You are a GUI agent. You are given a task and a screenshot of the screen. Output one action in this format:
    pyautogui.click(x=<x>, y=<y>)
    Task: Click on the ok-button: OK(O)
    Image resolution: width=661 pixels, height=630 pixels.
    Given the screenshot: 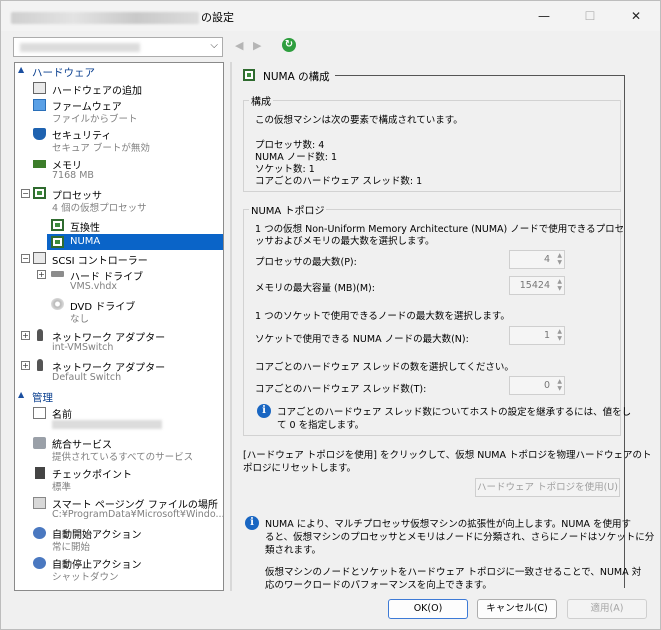 What is the action you would take?
    pyautogui.click(x=428, y=609)
    